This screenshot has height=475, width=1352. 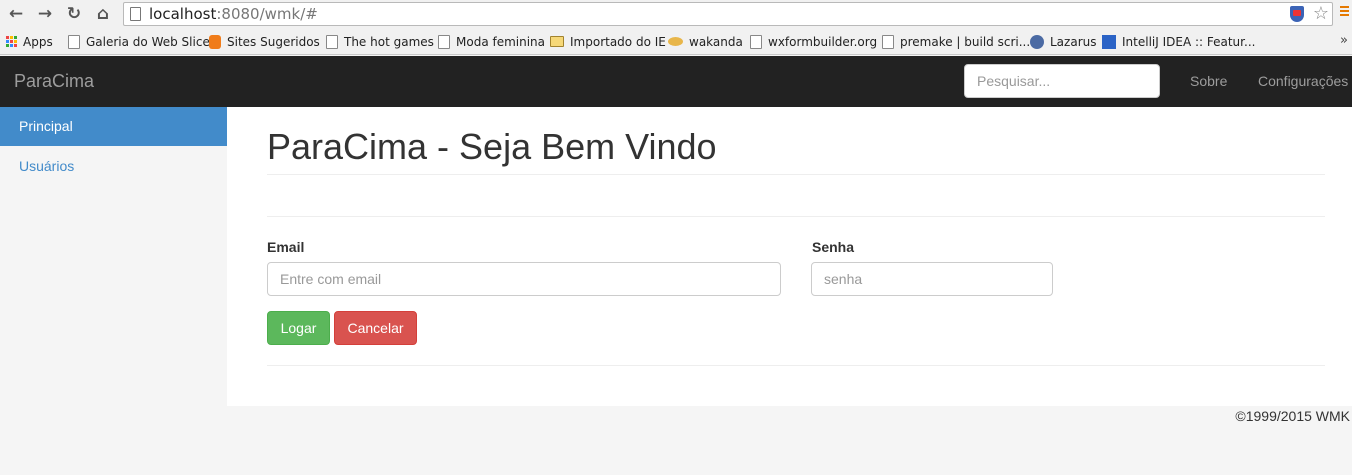 What do you see at coordinates (215, 41) in the screenshot?
I see `bulb-icon` at bounding box center [215, 41].